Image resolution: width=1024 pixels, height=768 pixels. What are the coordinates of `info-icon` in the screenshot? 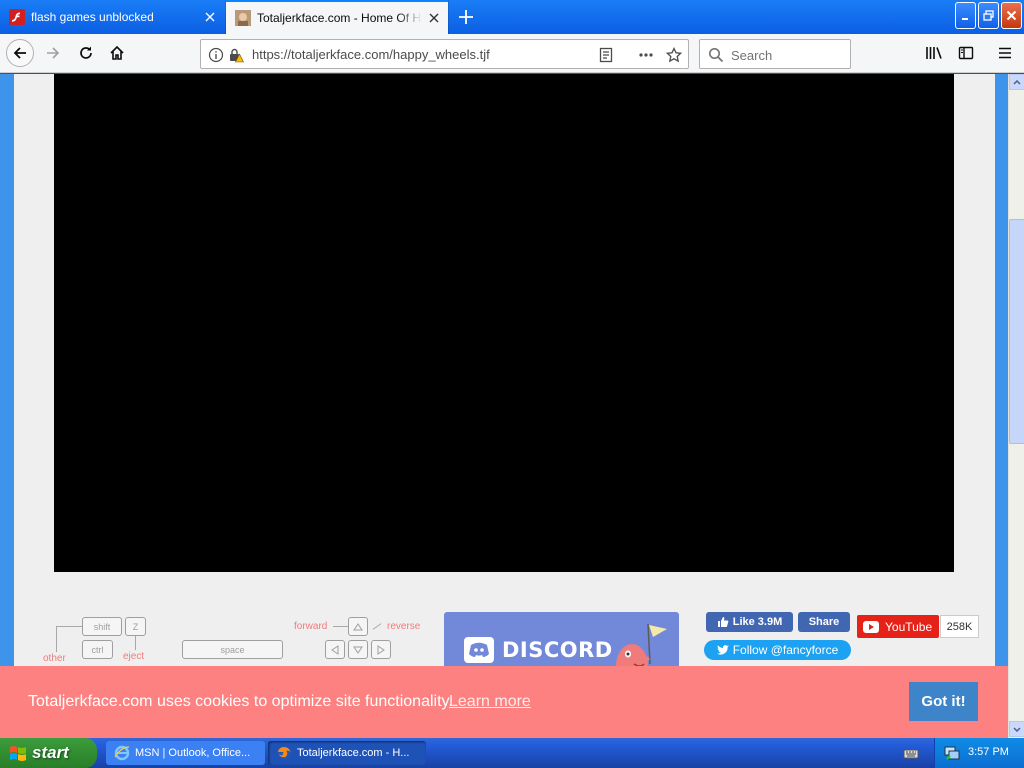 It's located at (216, 55).